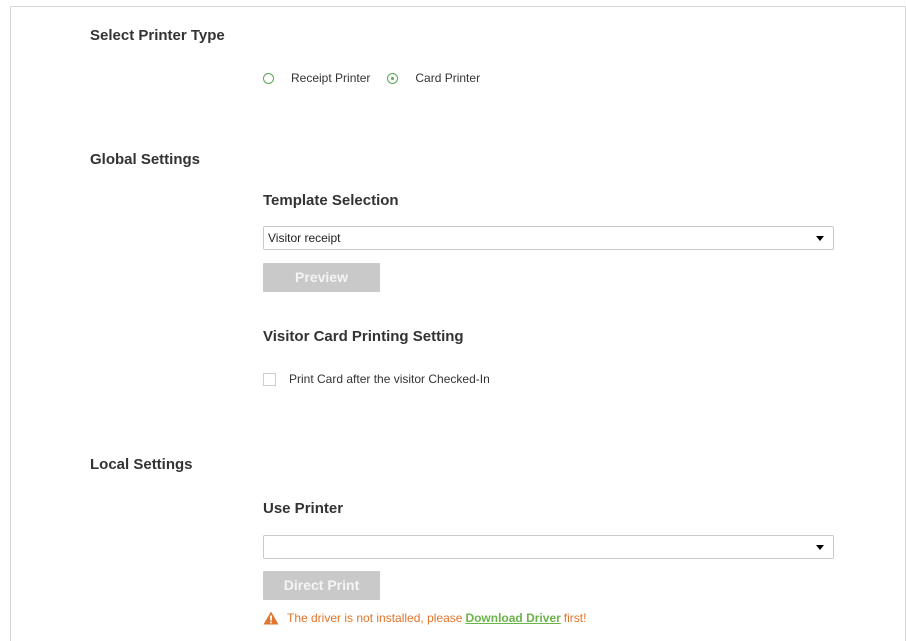 The width and height of the screenshot is (906, 641). I want to click on radio-receipt-printer-label: Receipt Printer, so click(330, 78).